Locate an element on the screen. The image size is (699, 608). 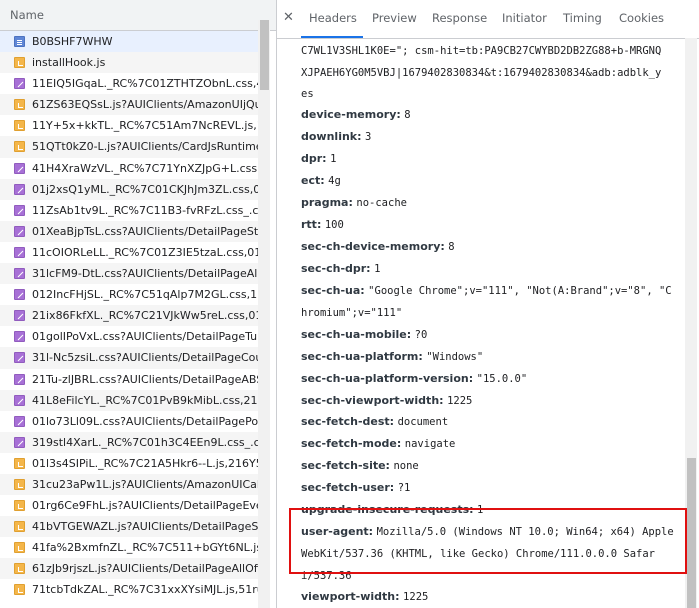
request-name: B0BSHF7WHW is located at coordinates (72, 41).